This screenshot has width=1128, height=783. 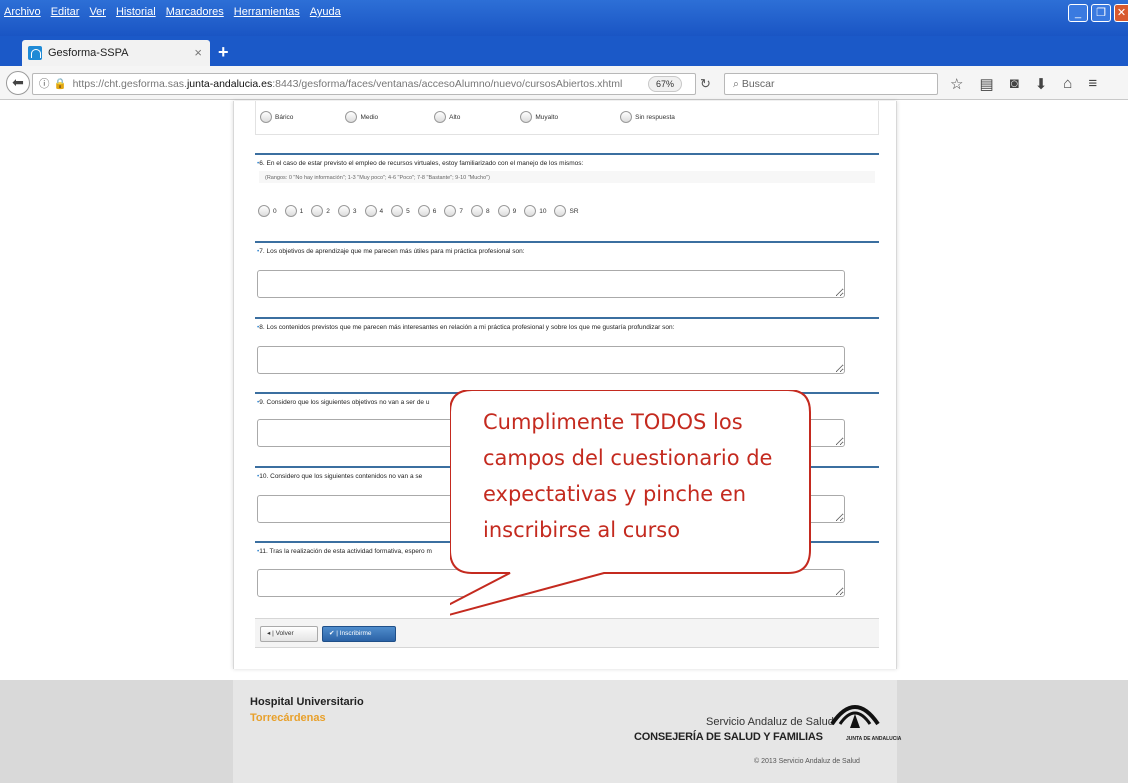 I want to click on radio-medio, so click(x=351, y=117).